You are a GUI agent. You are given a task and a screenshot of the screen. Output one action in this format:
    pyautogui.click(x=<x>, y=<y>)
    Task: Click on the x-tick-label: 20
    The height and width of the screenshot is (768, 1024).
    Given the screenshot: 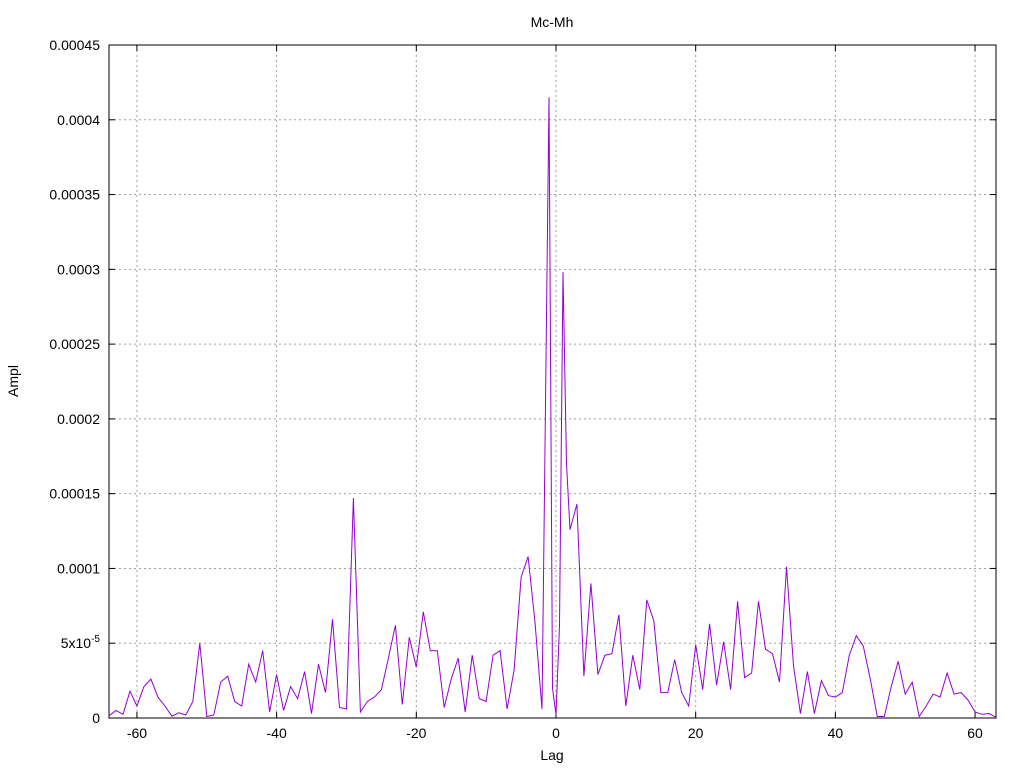 What is the action you would take?
    pyautogui.click(x=696, y=733)
    